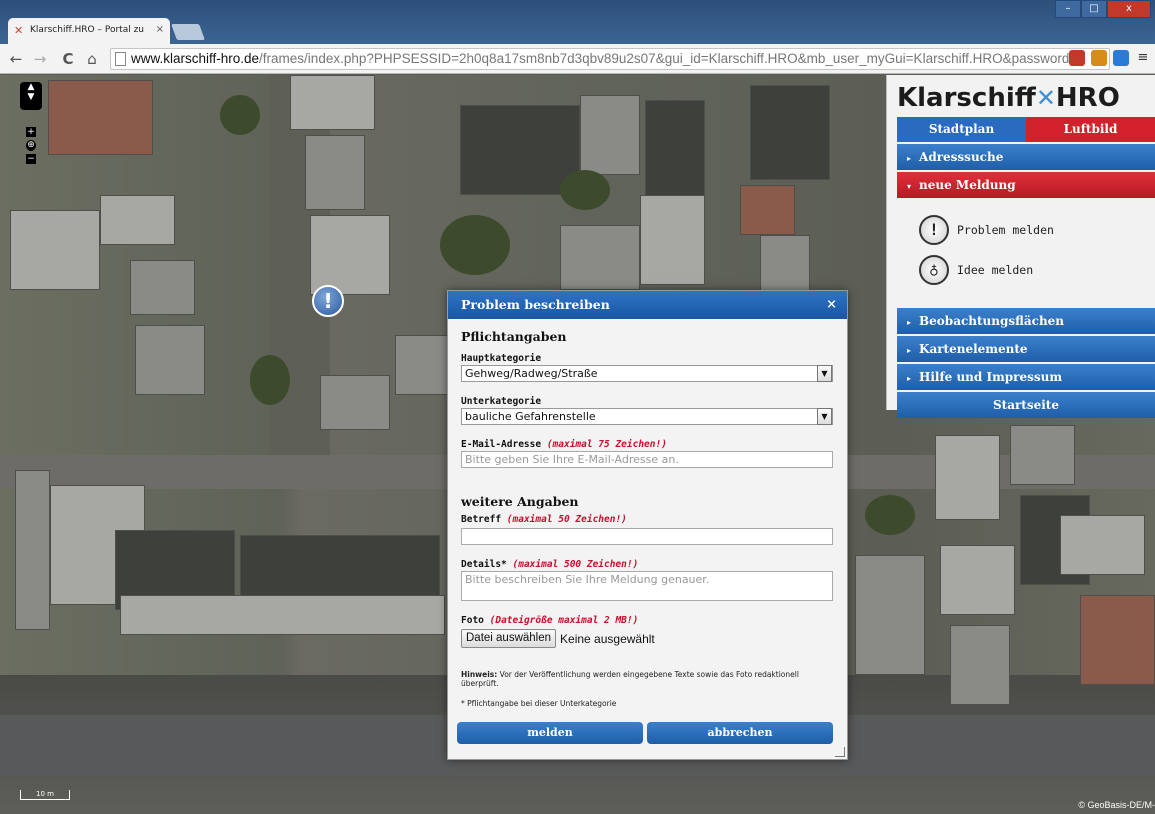 The height and width of the screenshot is (814, 1155). I want to click on close-icon: ×, so click(831, 305).